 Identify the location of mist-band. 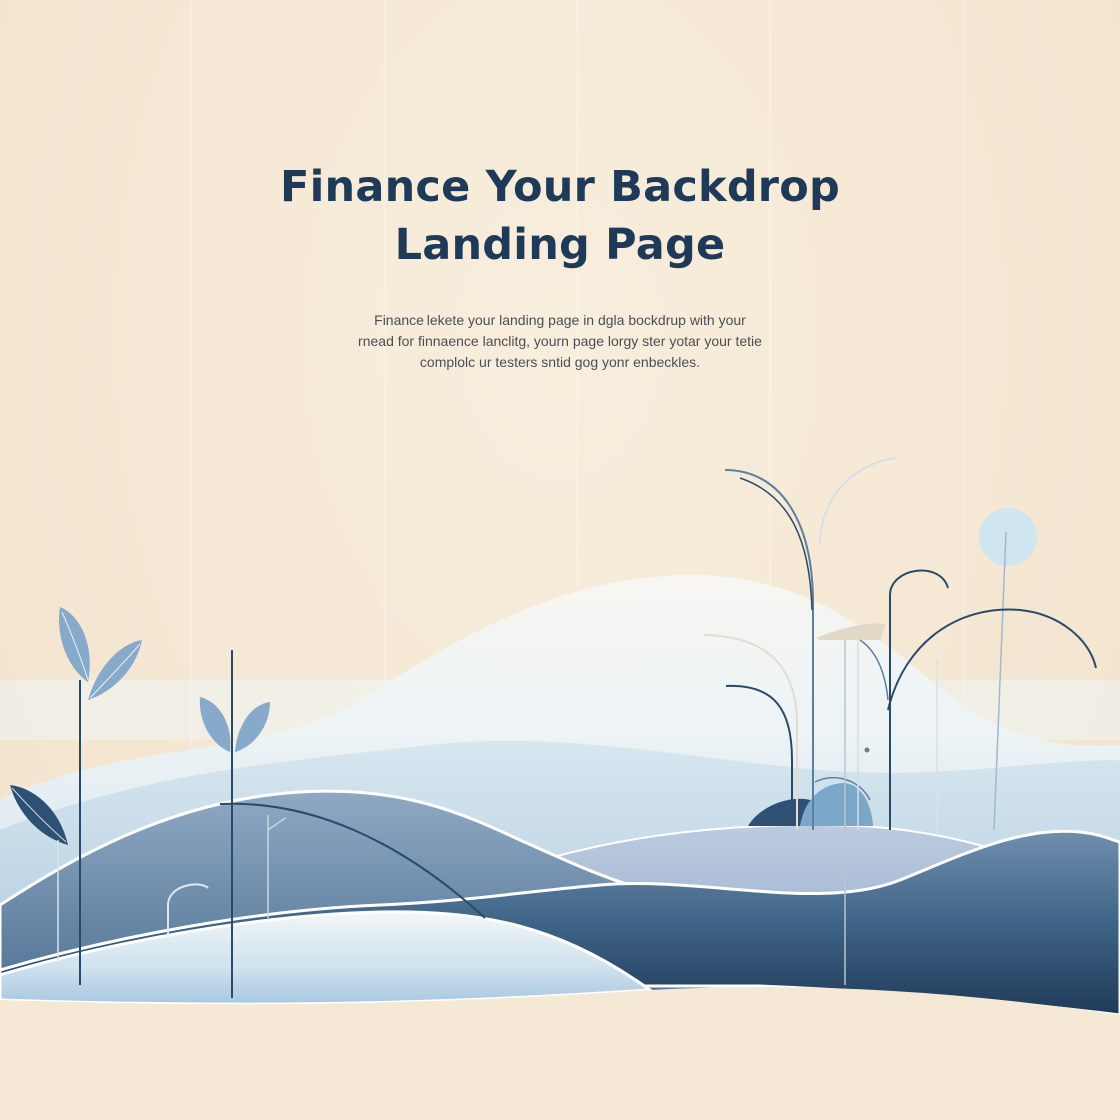
(560, 710).